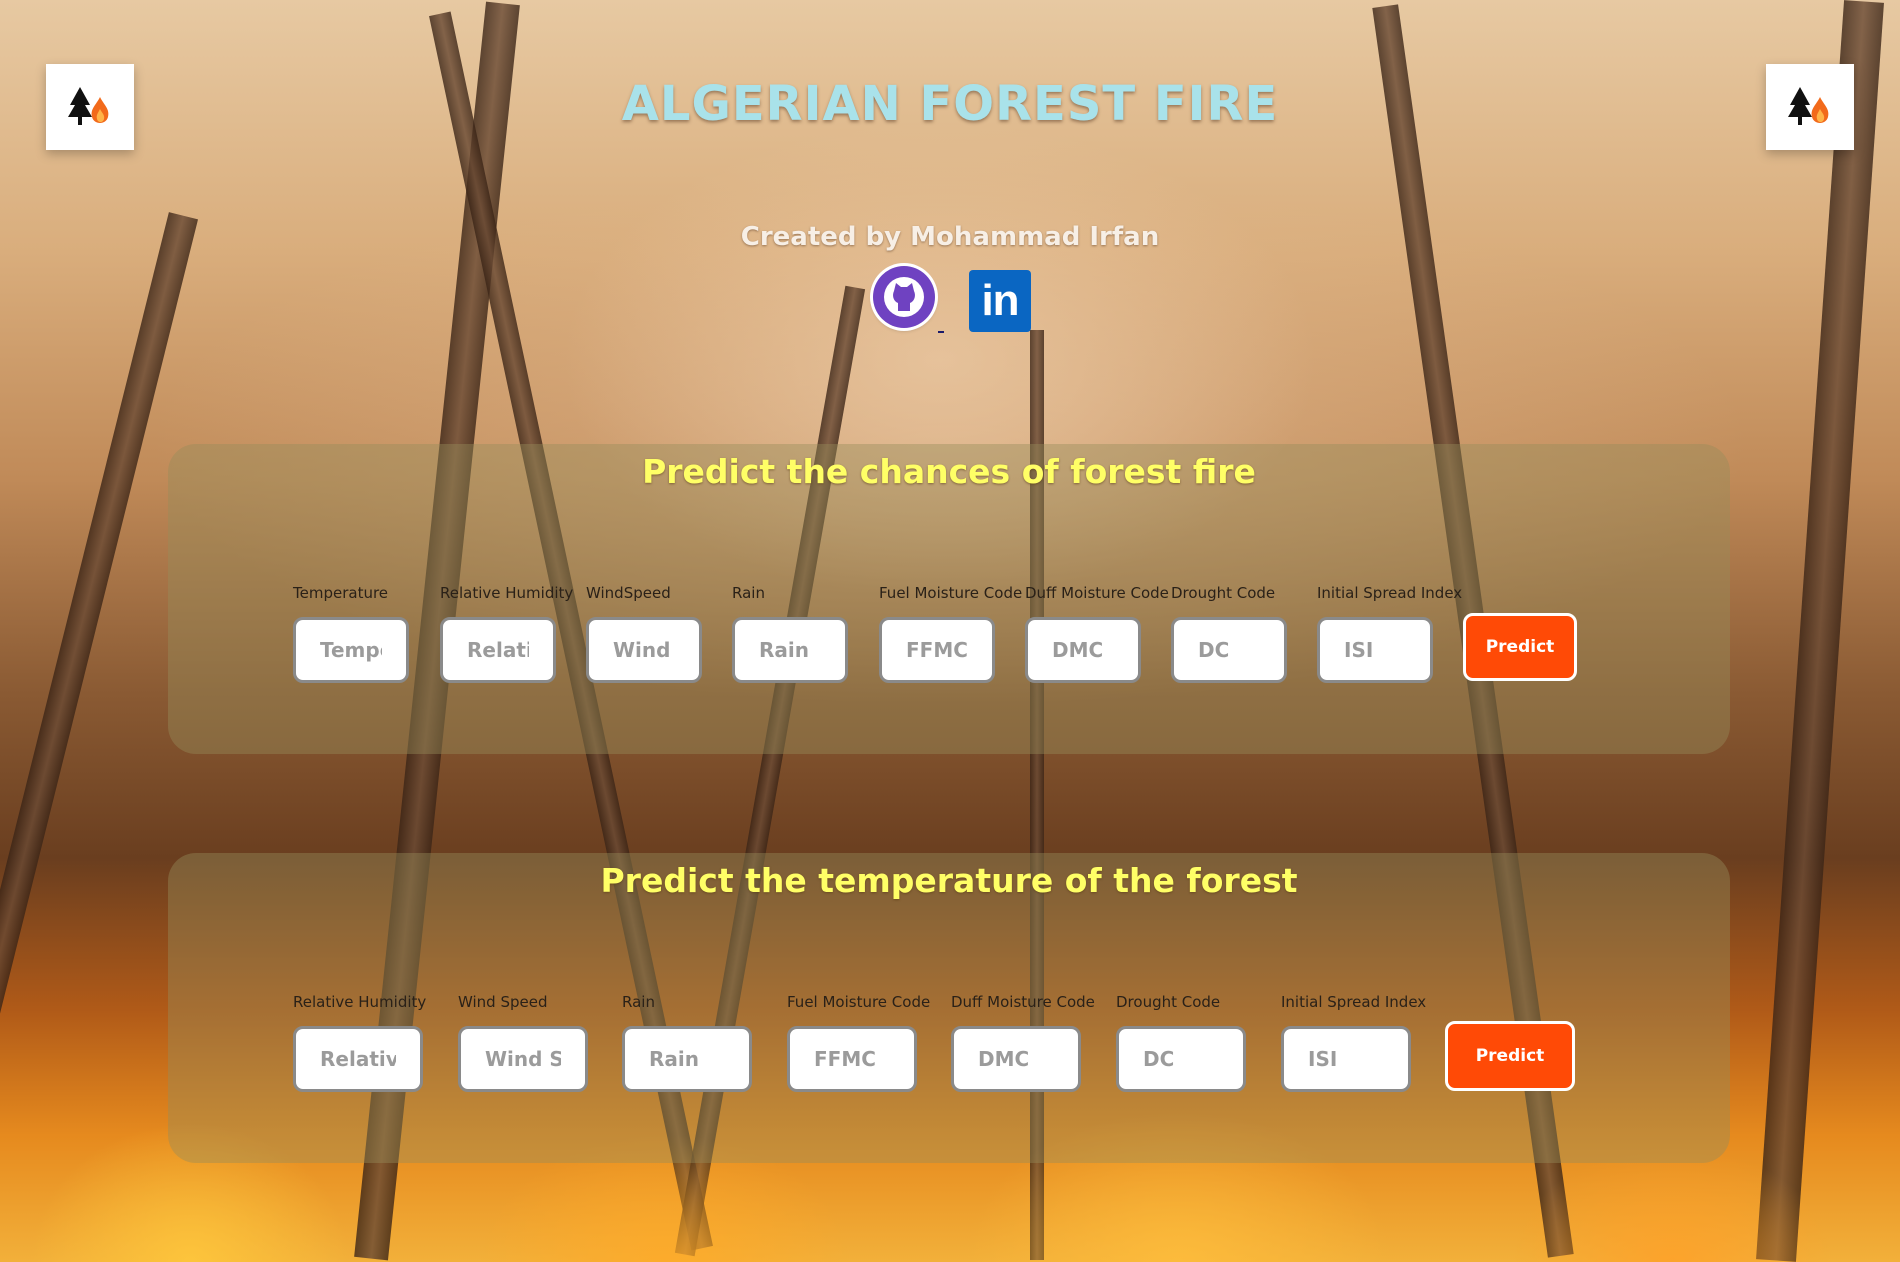  What do you see at coordinates (949, 880) in the screenshot?
I see `temperature-panel-heading: Predict the temperature of the forest` at bounding box center [949, 880].